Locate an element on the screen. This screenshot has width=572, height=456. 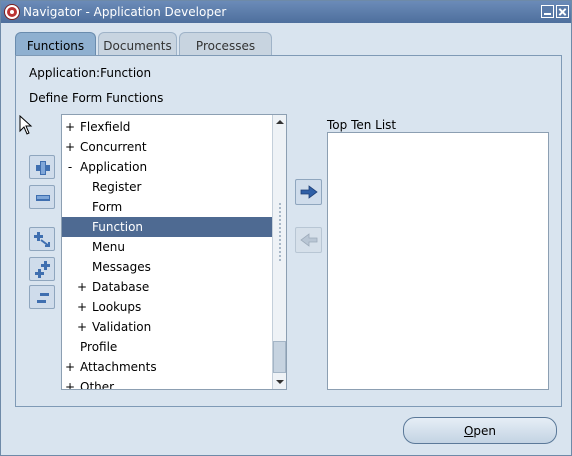
expand-all-icon is located at coordinates (42, 269).